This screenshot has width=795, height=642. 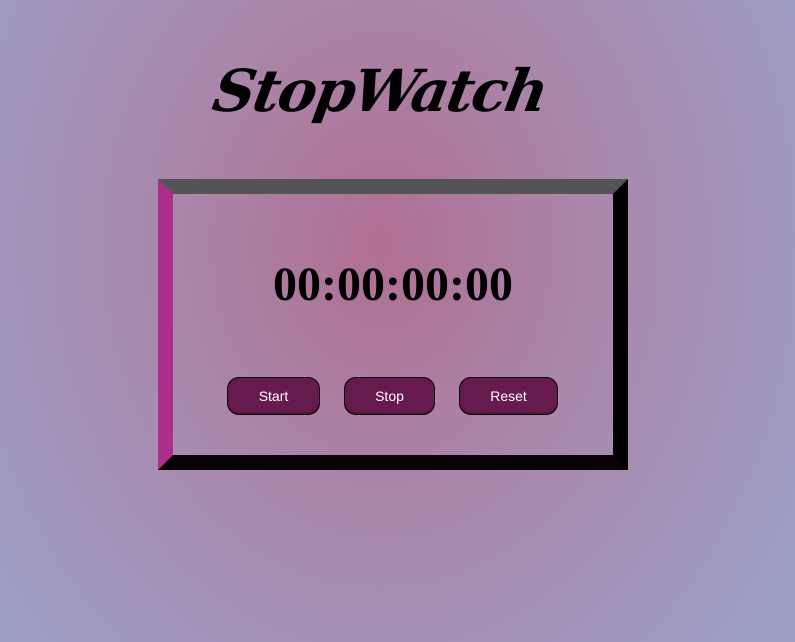 I want to click on start-button: Start, so click(x=273, y=396).